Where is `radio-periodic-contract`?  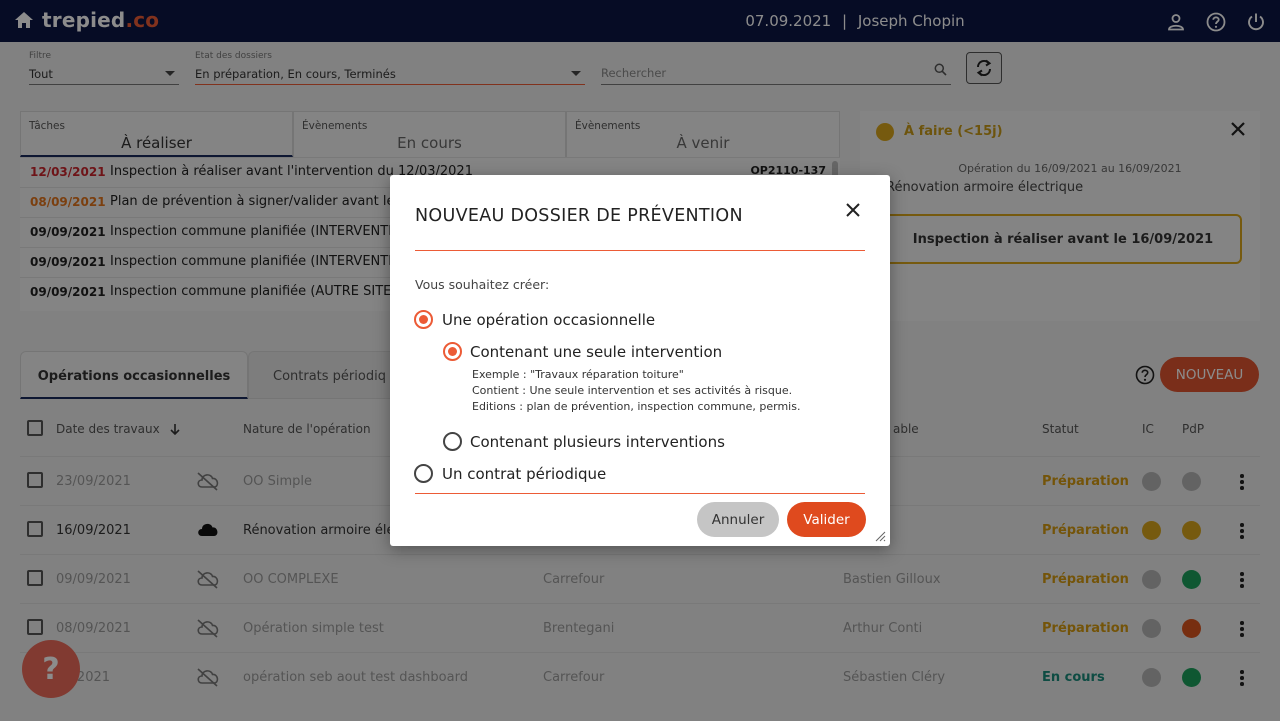 radio-periodic-contract is located at coordinates (423, 473).